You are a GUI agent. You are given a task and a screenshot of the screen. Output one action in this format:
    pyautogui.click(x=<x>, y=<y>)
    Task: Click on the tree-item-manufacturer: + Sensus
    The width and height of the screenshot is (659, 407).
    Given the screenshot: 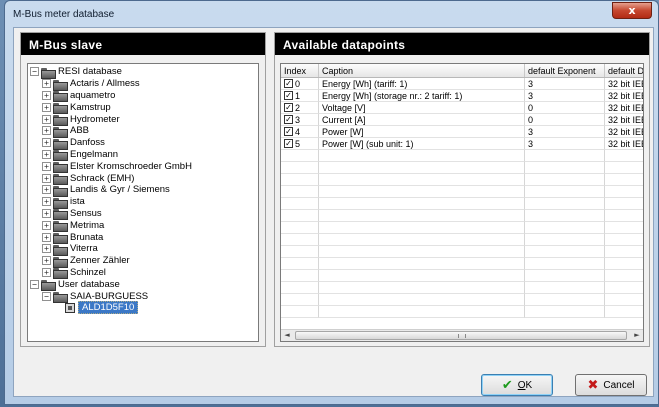 What is the action you would take?
    pyautogui.click(x=143, y=214)
    